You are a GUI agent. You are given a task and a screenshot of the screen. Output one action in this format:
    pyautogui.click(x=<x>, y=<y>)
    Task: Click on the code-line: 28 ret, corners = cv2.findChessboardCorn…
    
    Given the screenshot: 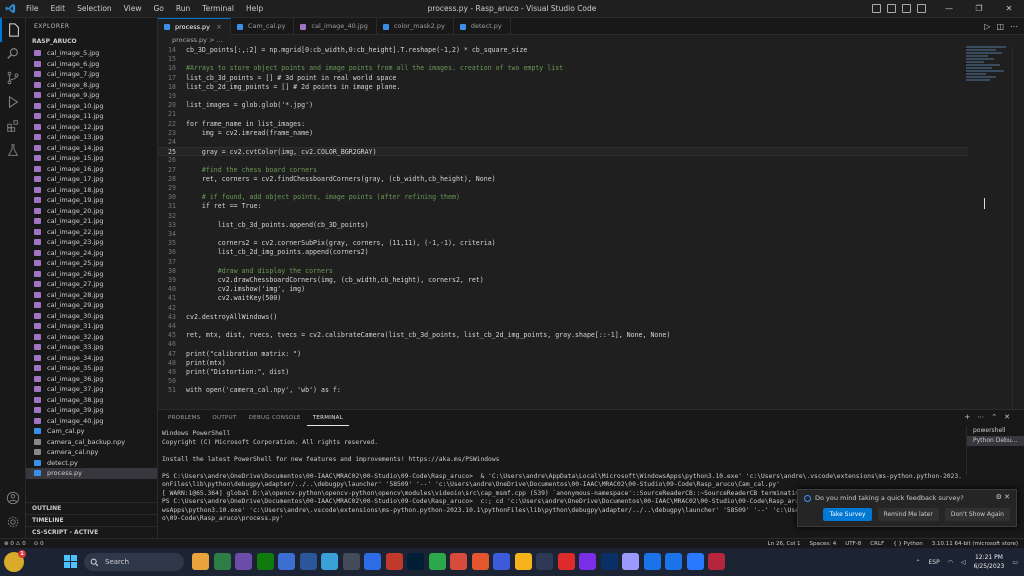 What is the action you would take?
    pyautogui.click(x=563, y=179)
    